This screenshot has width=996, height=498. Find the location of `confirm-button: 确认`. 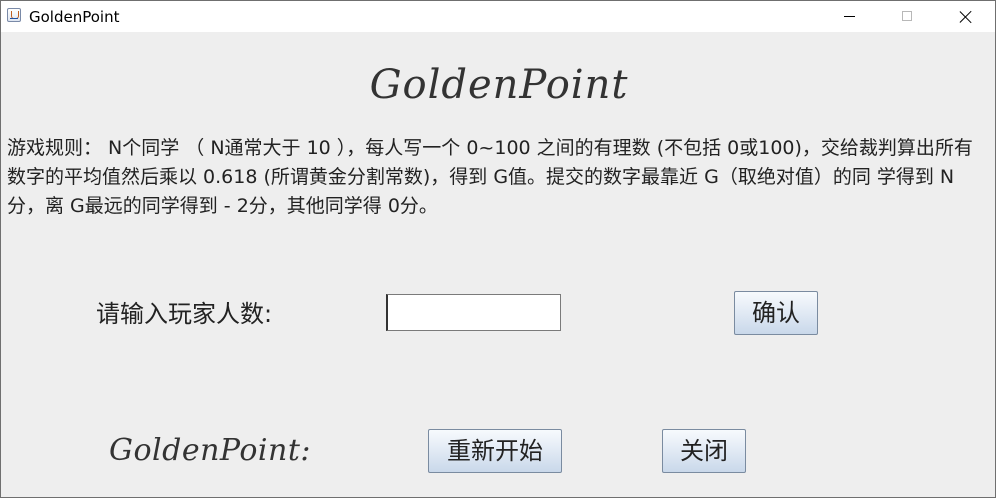

confirm-button: 确认 is located at coordinates (776, 313).